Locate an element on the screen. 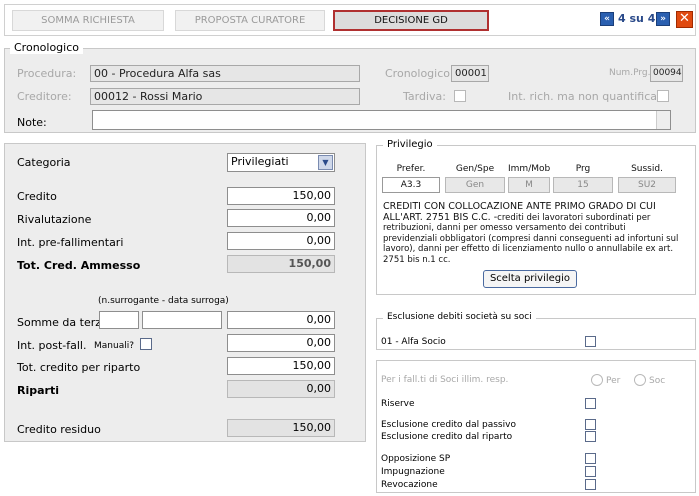 This screenshot has height=496, width=699. impugnazione-label: Impugnazione is located at coordinates (413, 472).